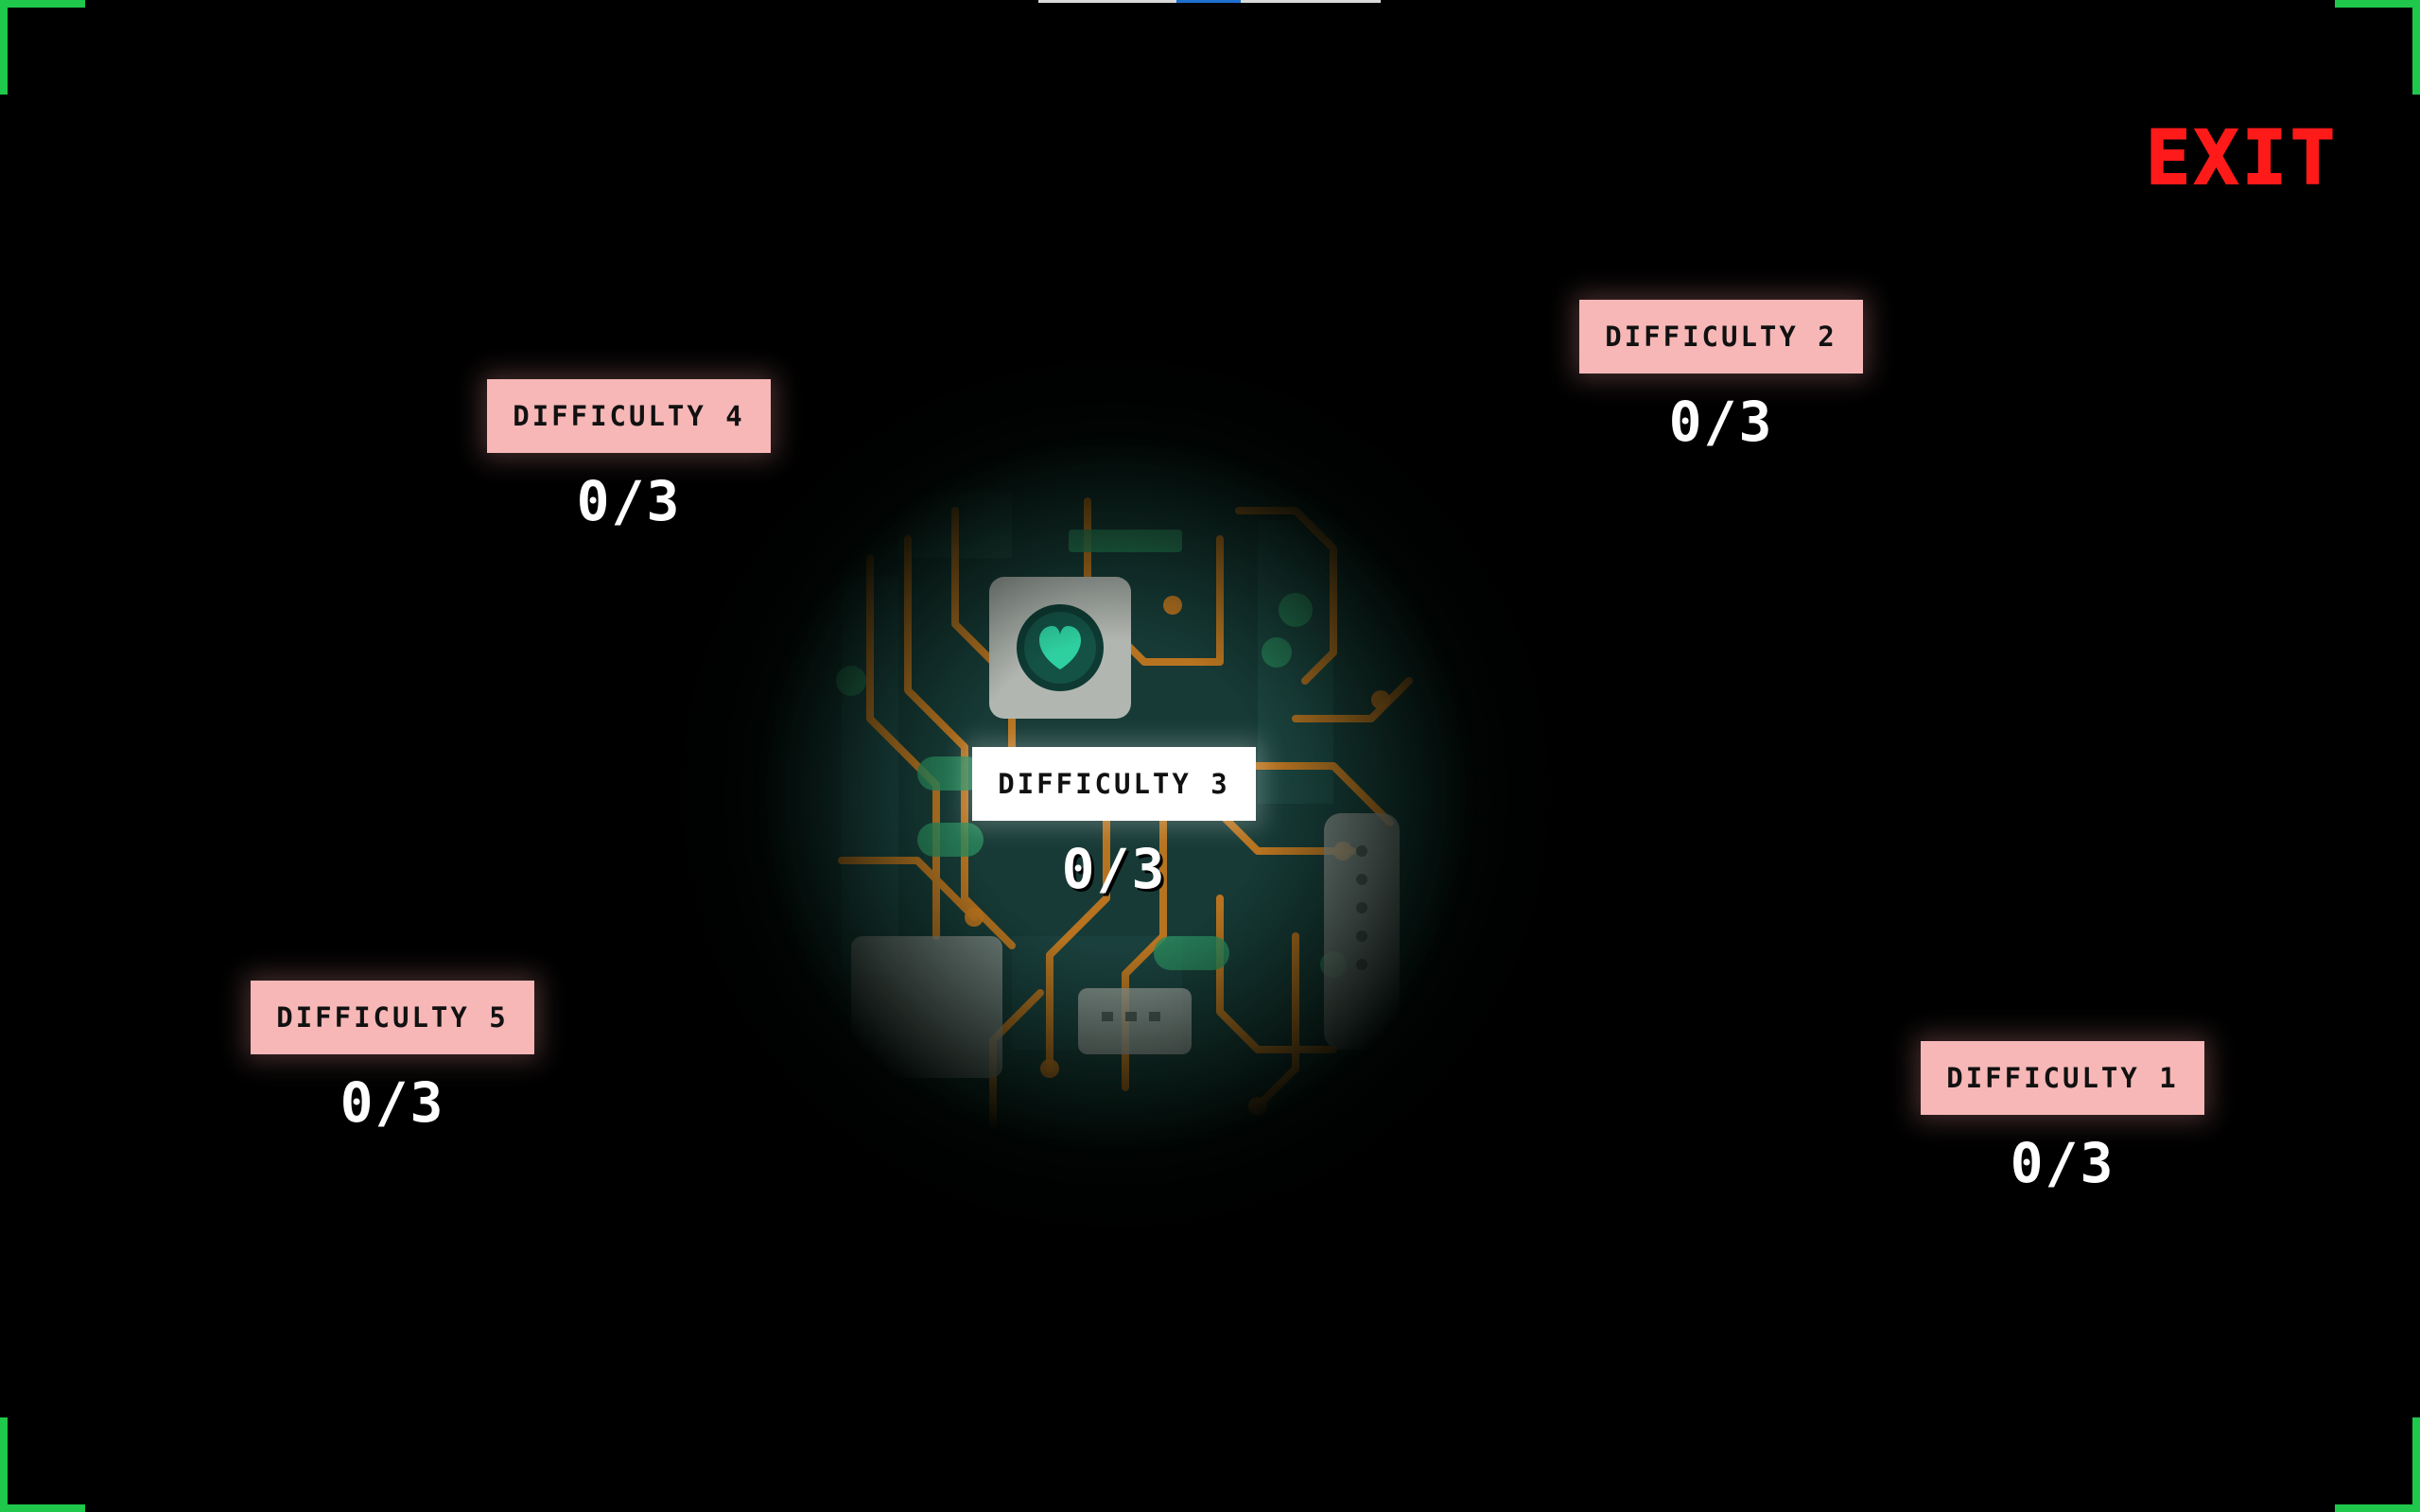  I want to click on difficulty-1-button: DIFFICULTY 1, so click(2062, 1078).